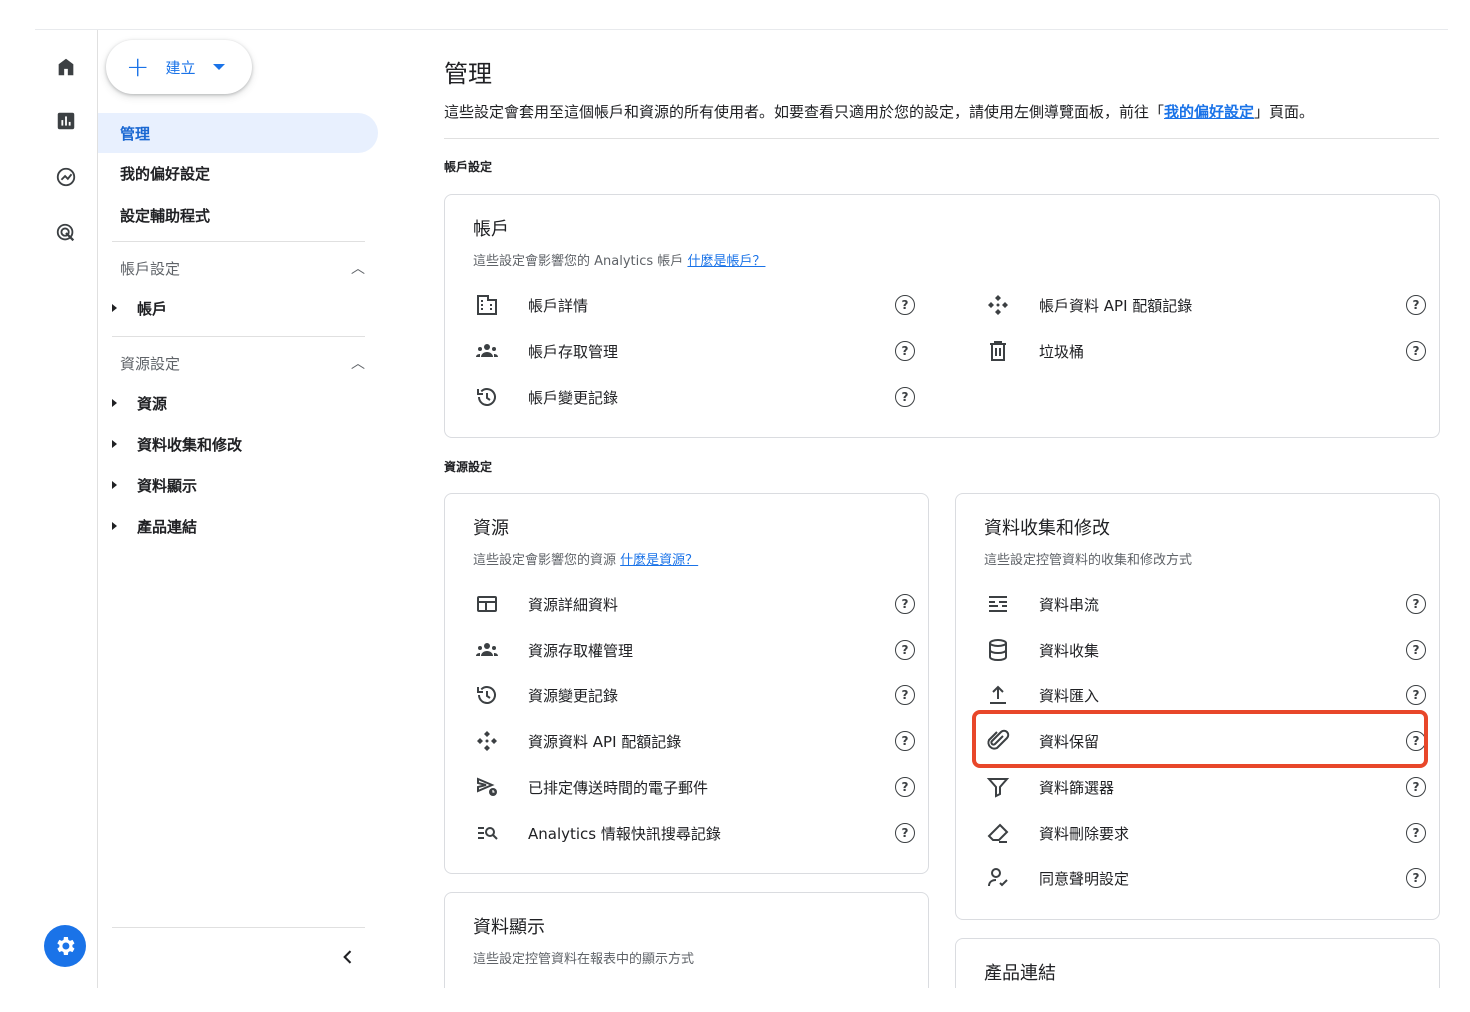 The image size is (1470, 1012). What do you see at coordinates (1209, 112) in the screenshot?
I see `my-preferences-link: 我的偏好設定` at bounding box center [1209, 112].